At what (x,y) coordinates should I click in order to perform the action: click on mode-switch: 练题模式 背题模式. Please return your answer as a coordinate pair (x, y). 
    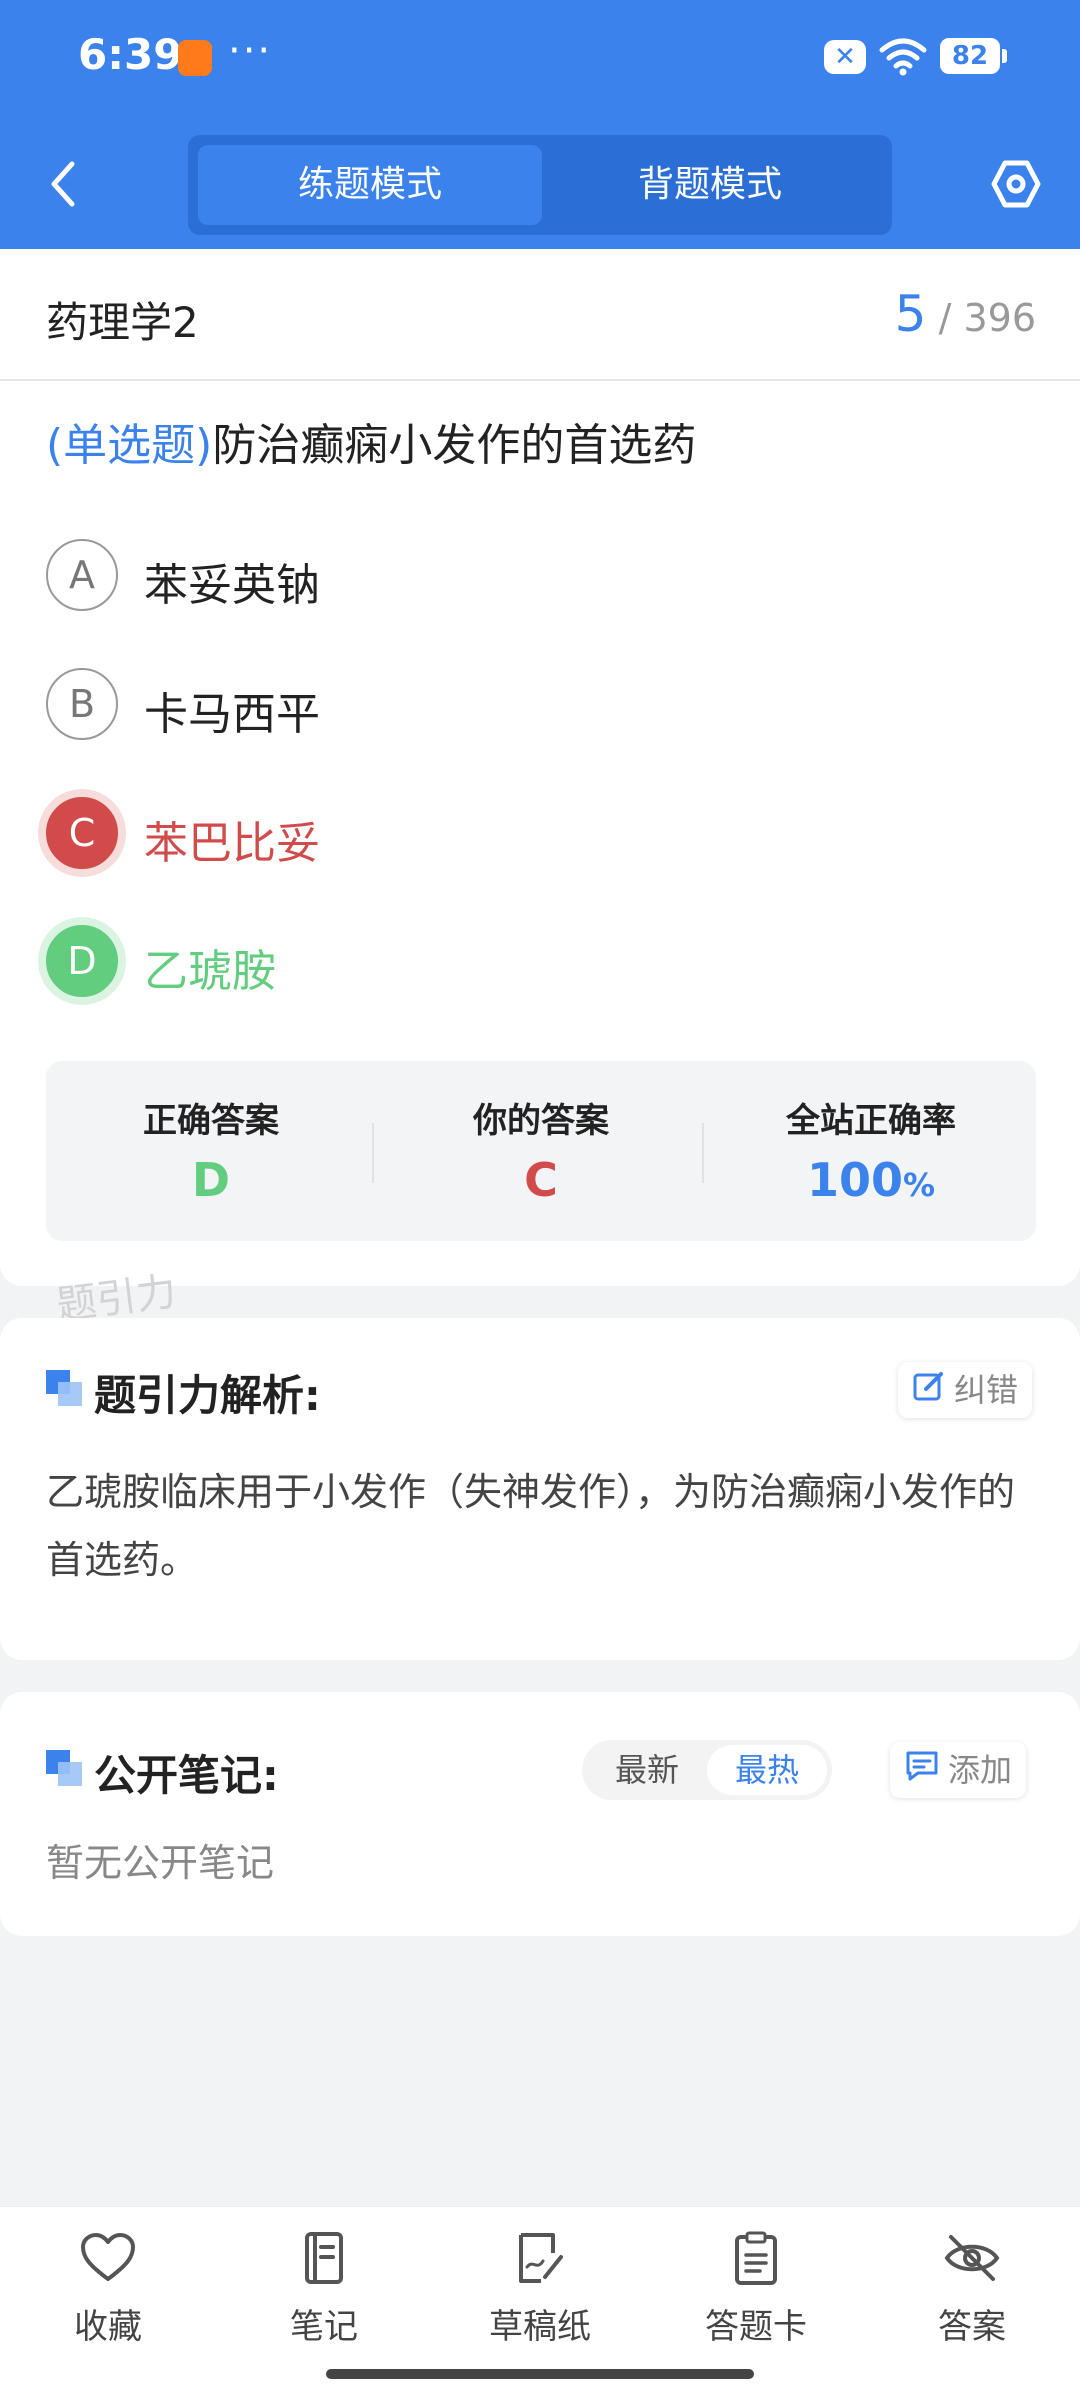
    Looking at the image, I should click on (540, 185).